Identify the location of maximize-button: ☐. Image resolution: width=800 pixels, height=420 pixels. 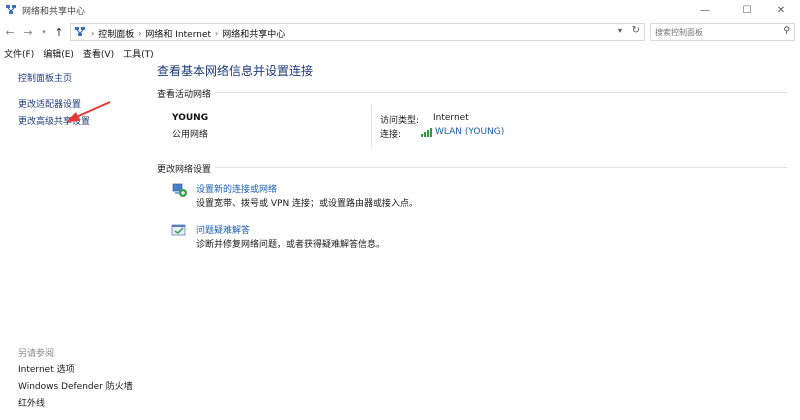
(747, 10).